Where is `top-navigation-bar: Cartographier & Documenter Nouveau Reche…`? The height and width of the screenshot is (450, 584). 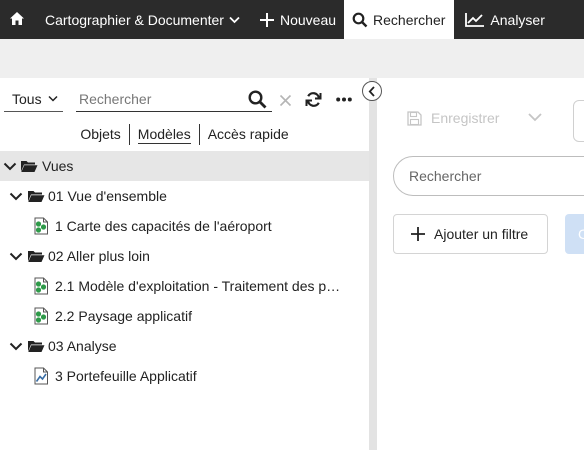 top-navigation-bar: Cartographier & Documenter Nouveau Reche… is located at coordinates (292, 19).